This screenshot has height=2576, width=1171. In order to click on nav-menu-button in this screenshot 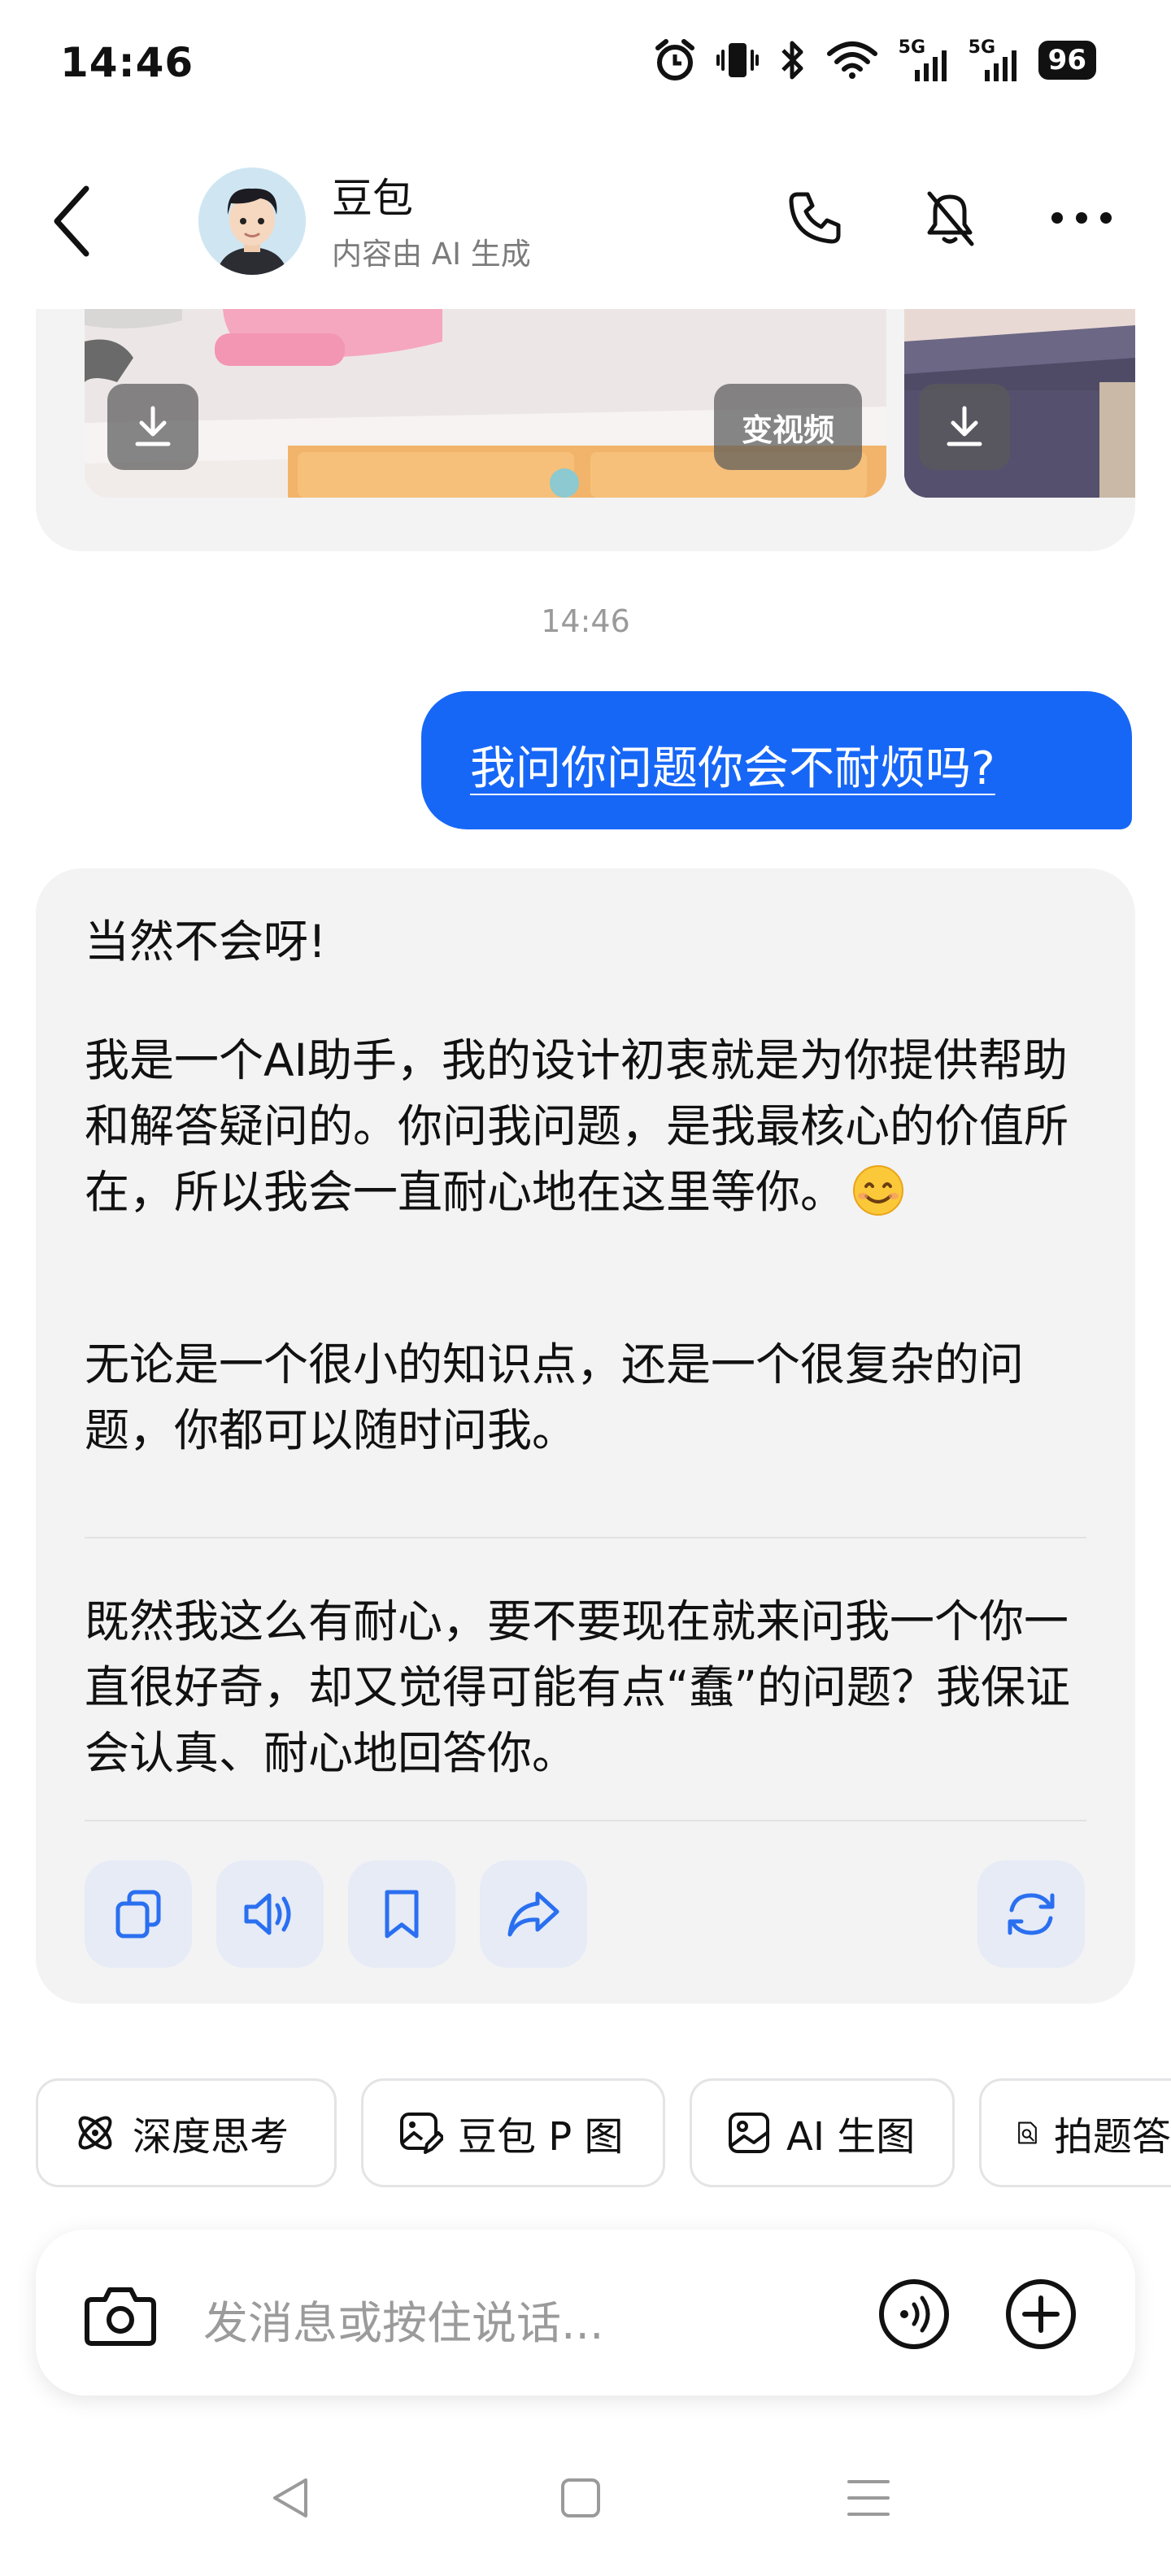, I will do `click(868, 2498)`.